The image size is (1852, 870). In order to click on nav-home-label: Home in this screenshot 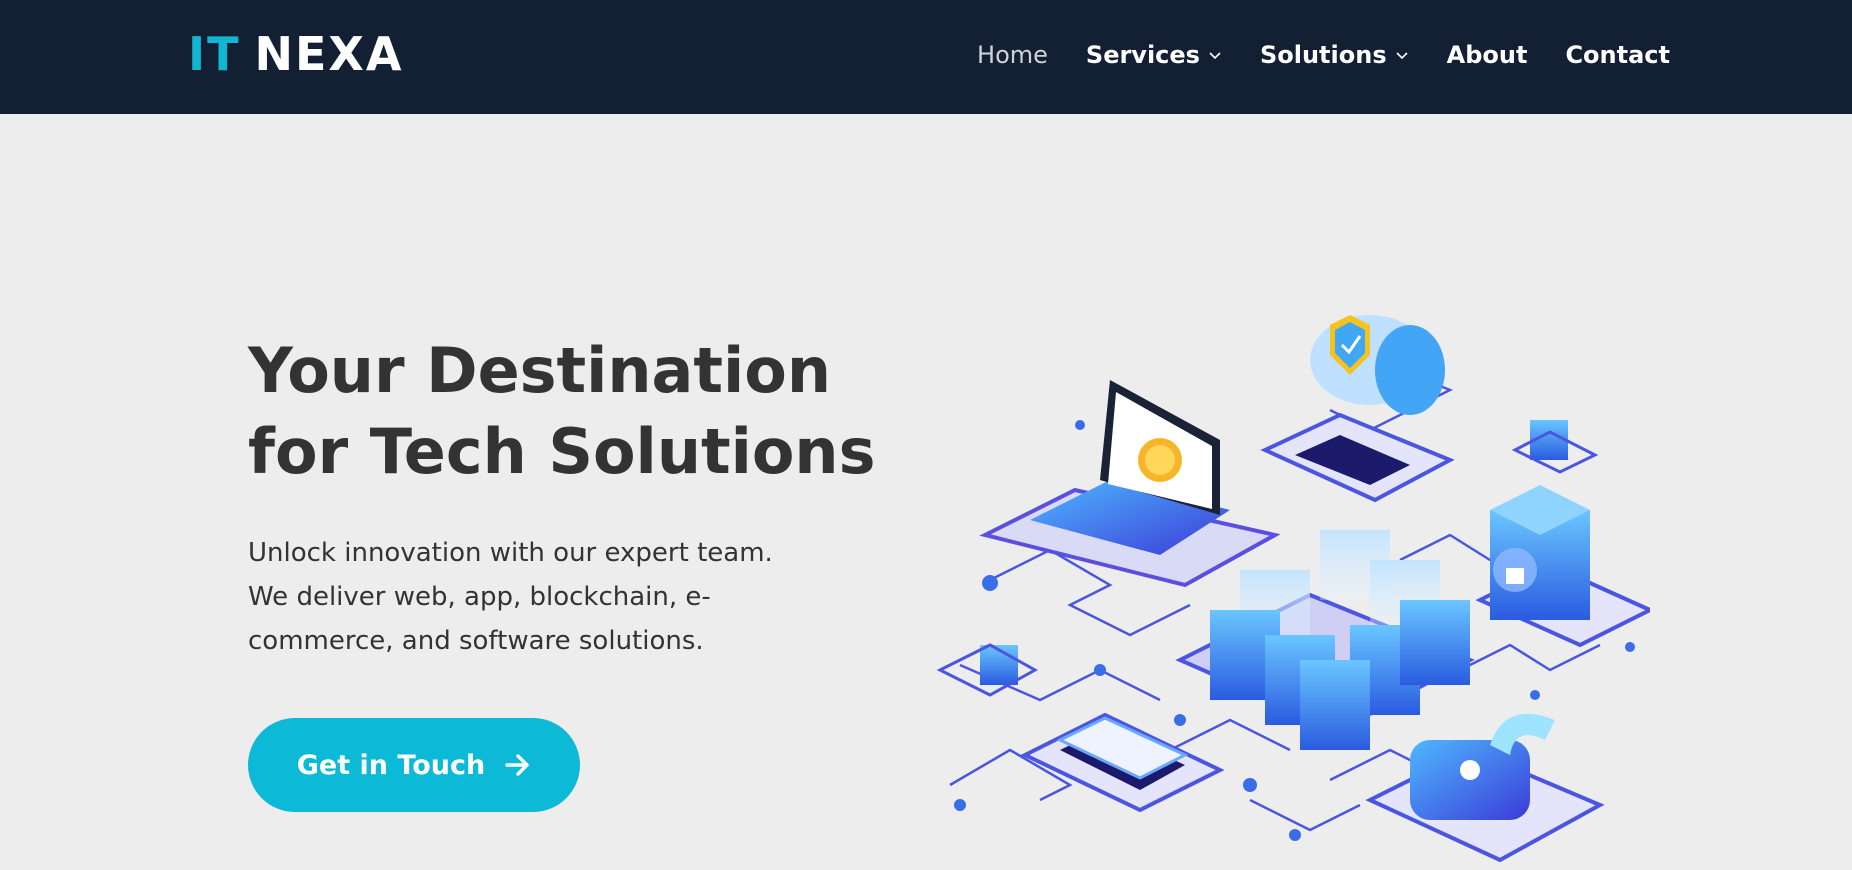, I will do `click(1012, 55)`.